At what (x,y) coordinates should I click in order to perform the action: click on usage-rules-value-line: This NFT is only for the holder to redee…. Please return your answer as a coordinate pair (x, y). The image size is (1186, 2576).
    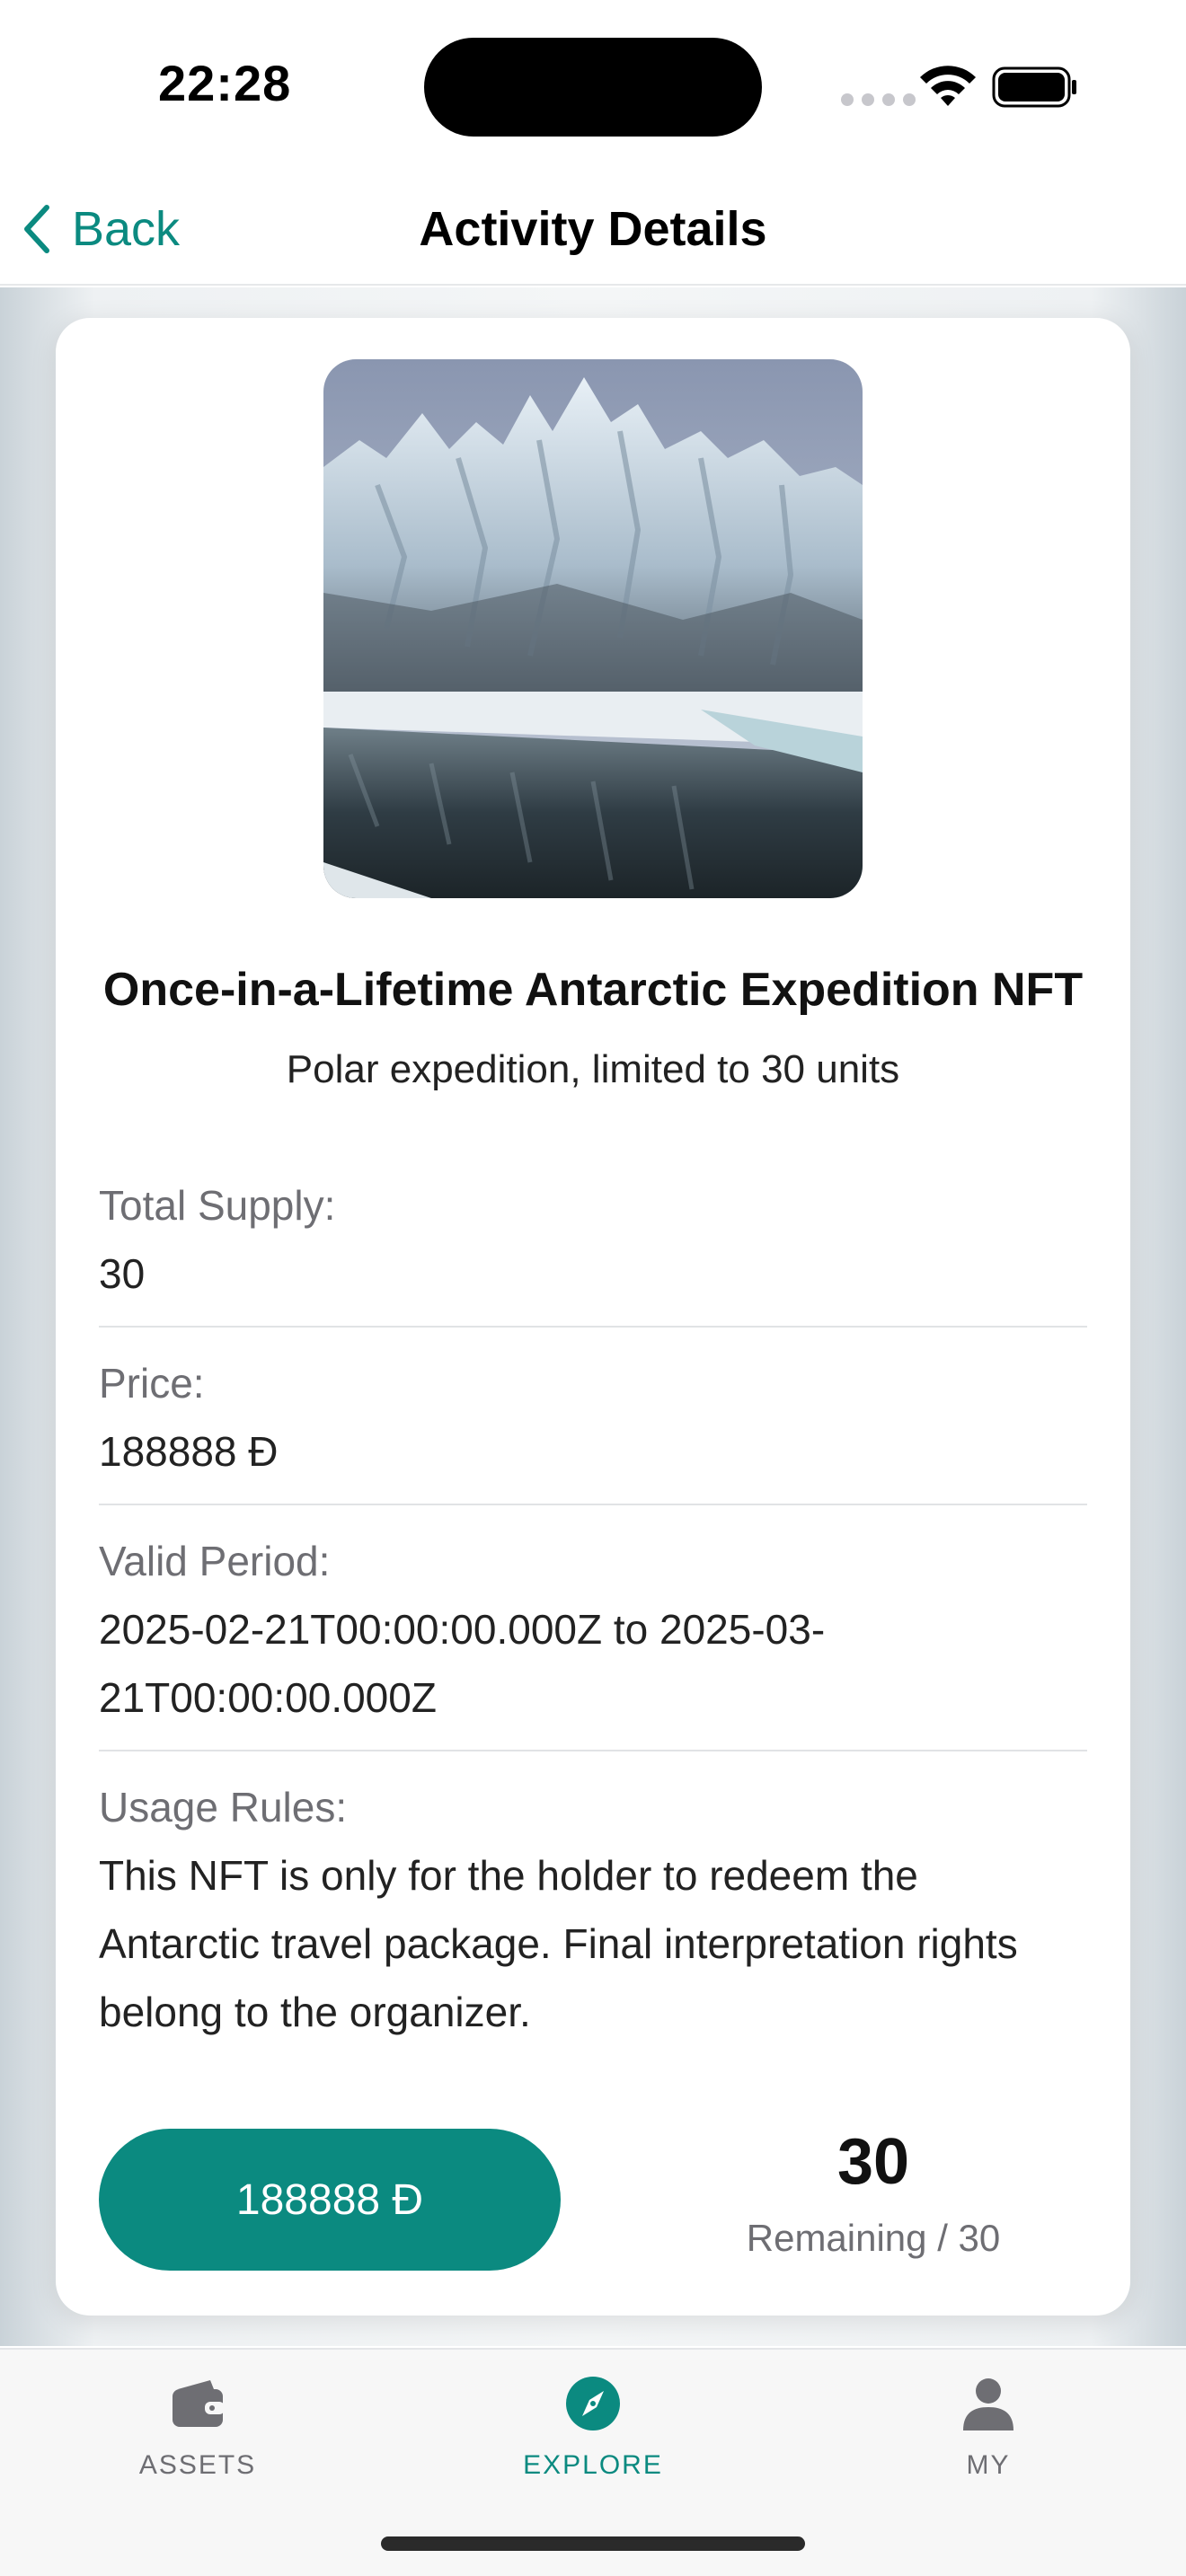
    Looking at the image, I should click on (508, 1875).